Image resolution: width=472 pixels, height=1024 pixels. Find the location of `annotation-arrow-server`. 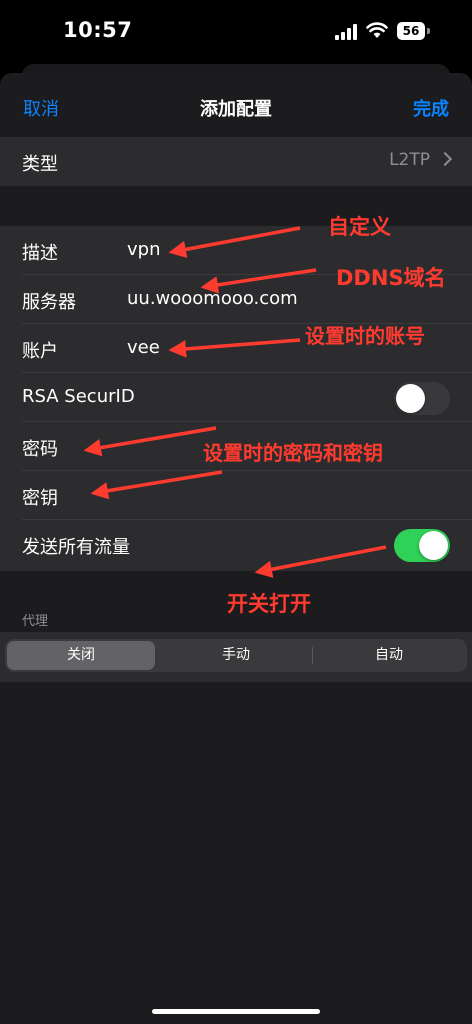

annotation-arrow-server is located at coordinates (258, 281).